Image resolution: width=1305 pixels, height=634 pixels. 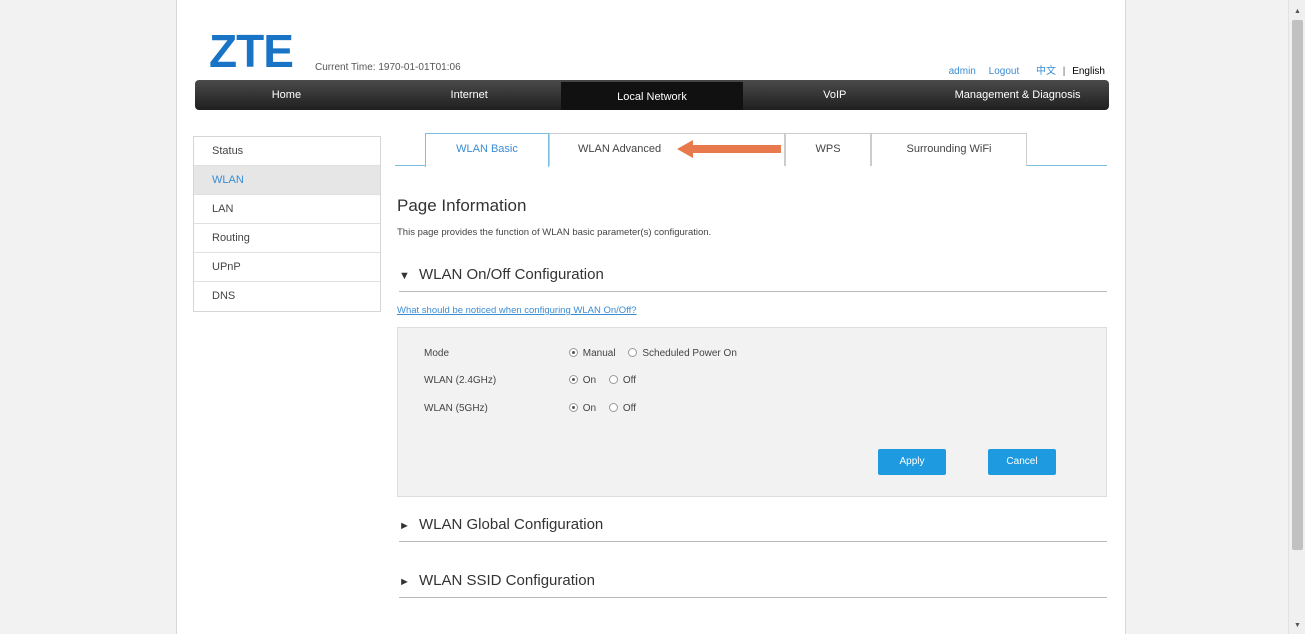 I want to click on scroll-thumb, so click(x=1297, y=285).